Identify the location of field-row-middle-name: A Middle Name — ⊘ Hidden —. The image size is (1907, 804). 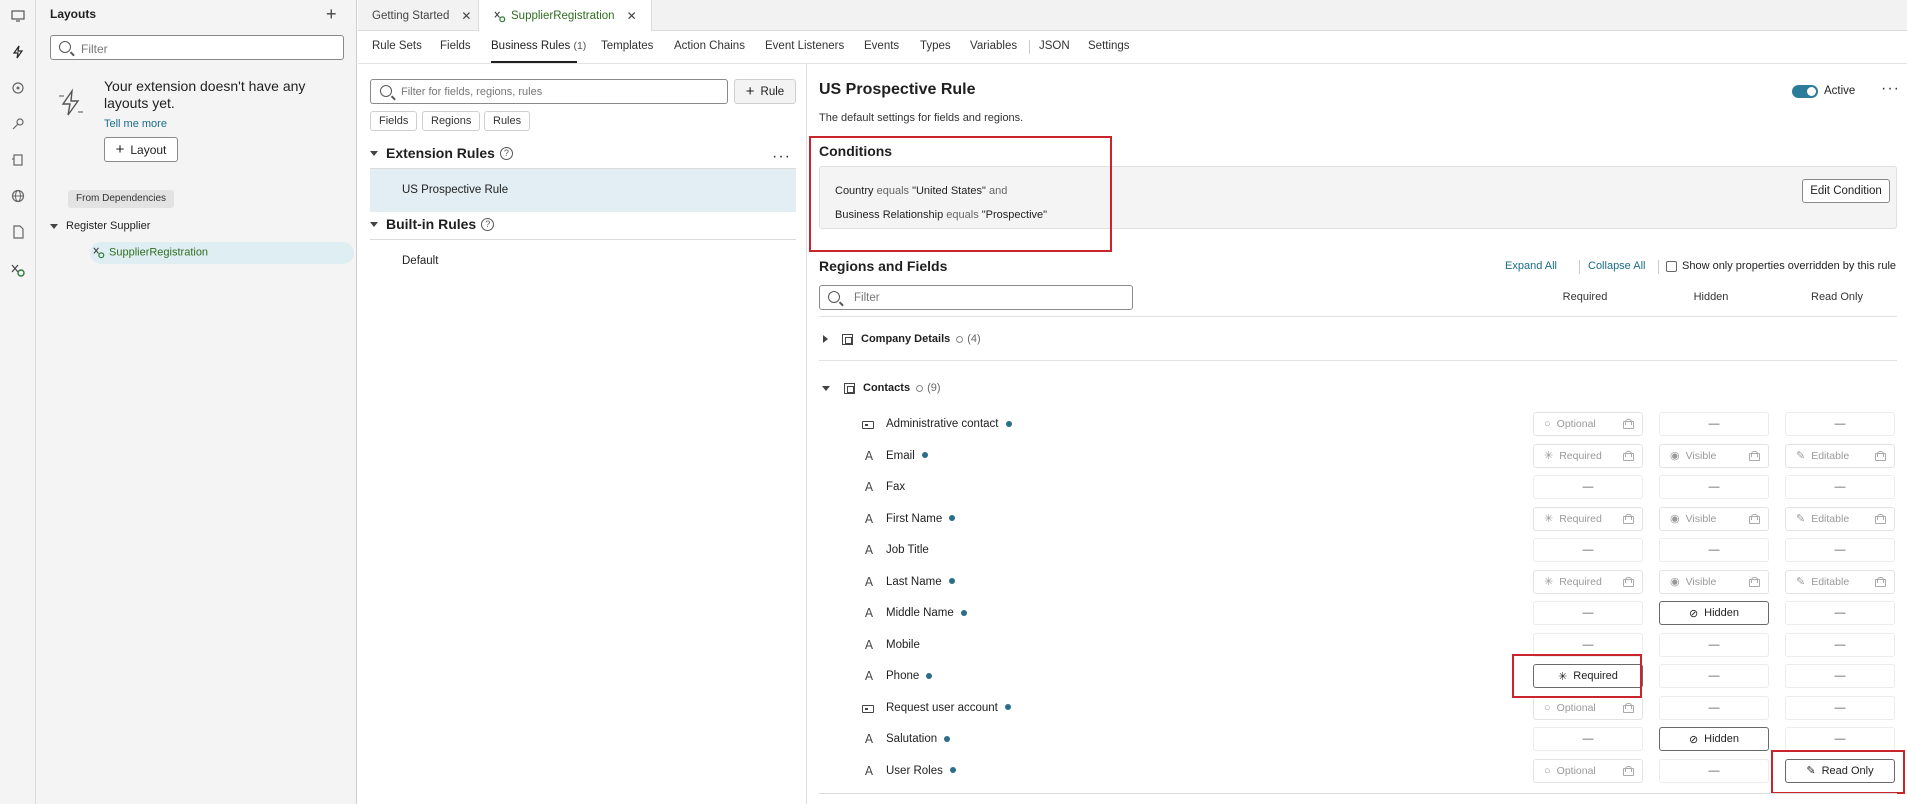
(1358, 615).